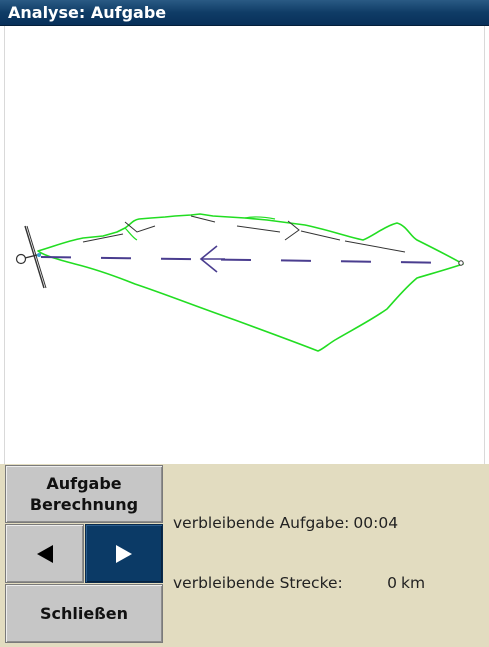  What do you see at coordinates (244, 13) in the screenshot?
I see `title-bar: Analyse: Aufgabe` at bounding box center [244, 13].